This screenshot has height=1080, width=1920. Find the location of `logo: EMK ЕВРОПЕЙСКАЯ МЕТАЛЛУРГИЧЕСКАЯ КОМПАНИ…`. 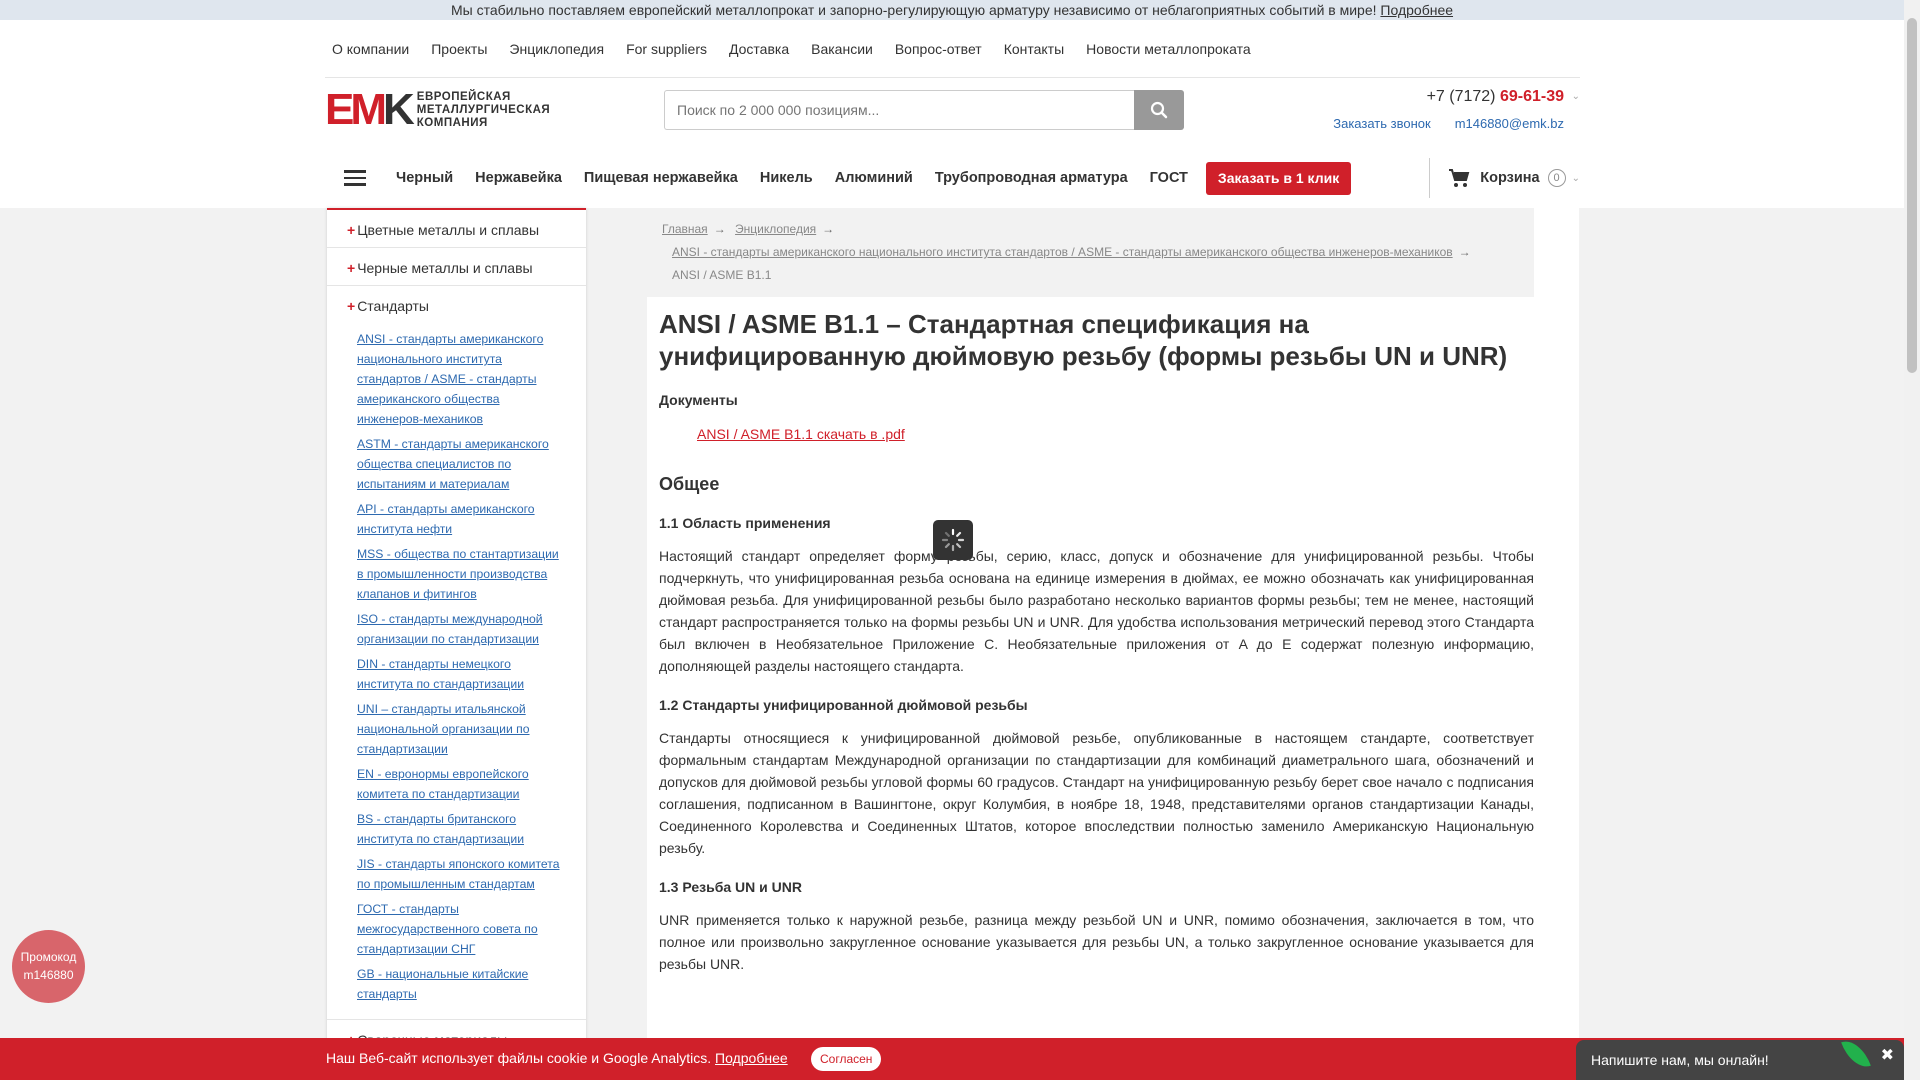

logo: EMK ЕВРОПЕЙСКАЯ МЕТАЛЛУРГИЧЕСКАЯ КОМПАНИ… is located at coordinates (438, 109).